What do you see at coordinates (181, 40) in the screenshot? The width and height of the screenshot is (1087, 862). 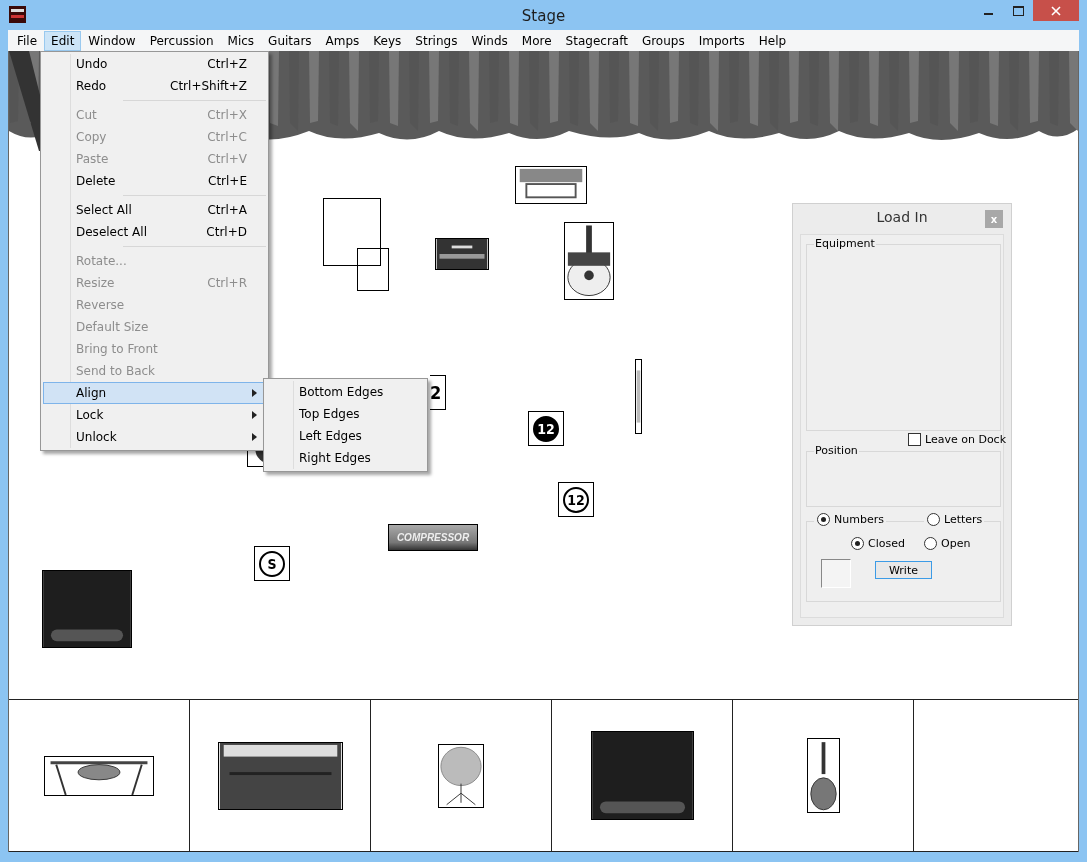 I see `menu-item: Percussion` at bounding box center [181, 40].